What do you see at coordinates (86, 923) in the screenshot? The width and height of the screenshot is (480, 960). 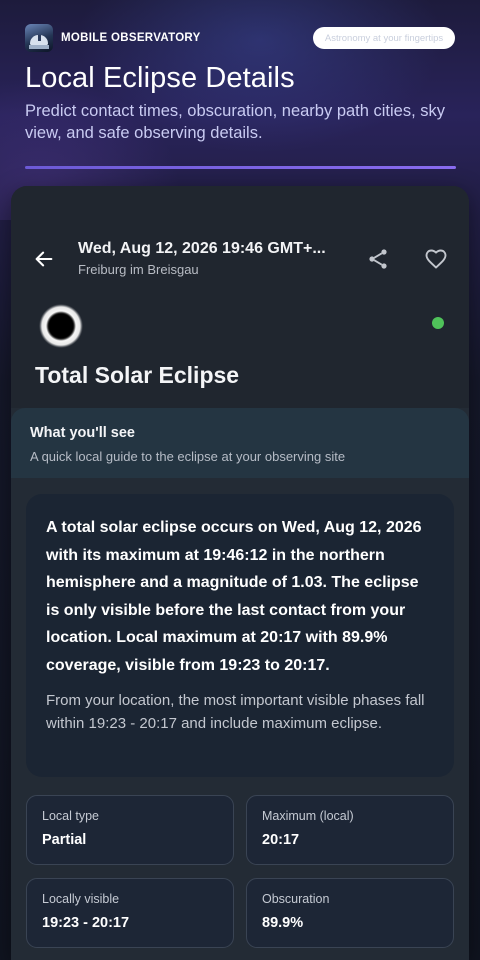 I see `stat-value: 19:23 - 20:17` at bounding box center [86, 923].